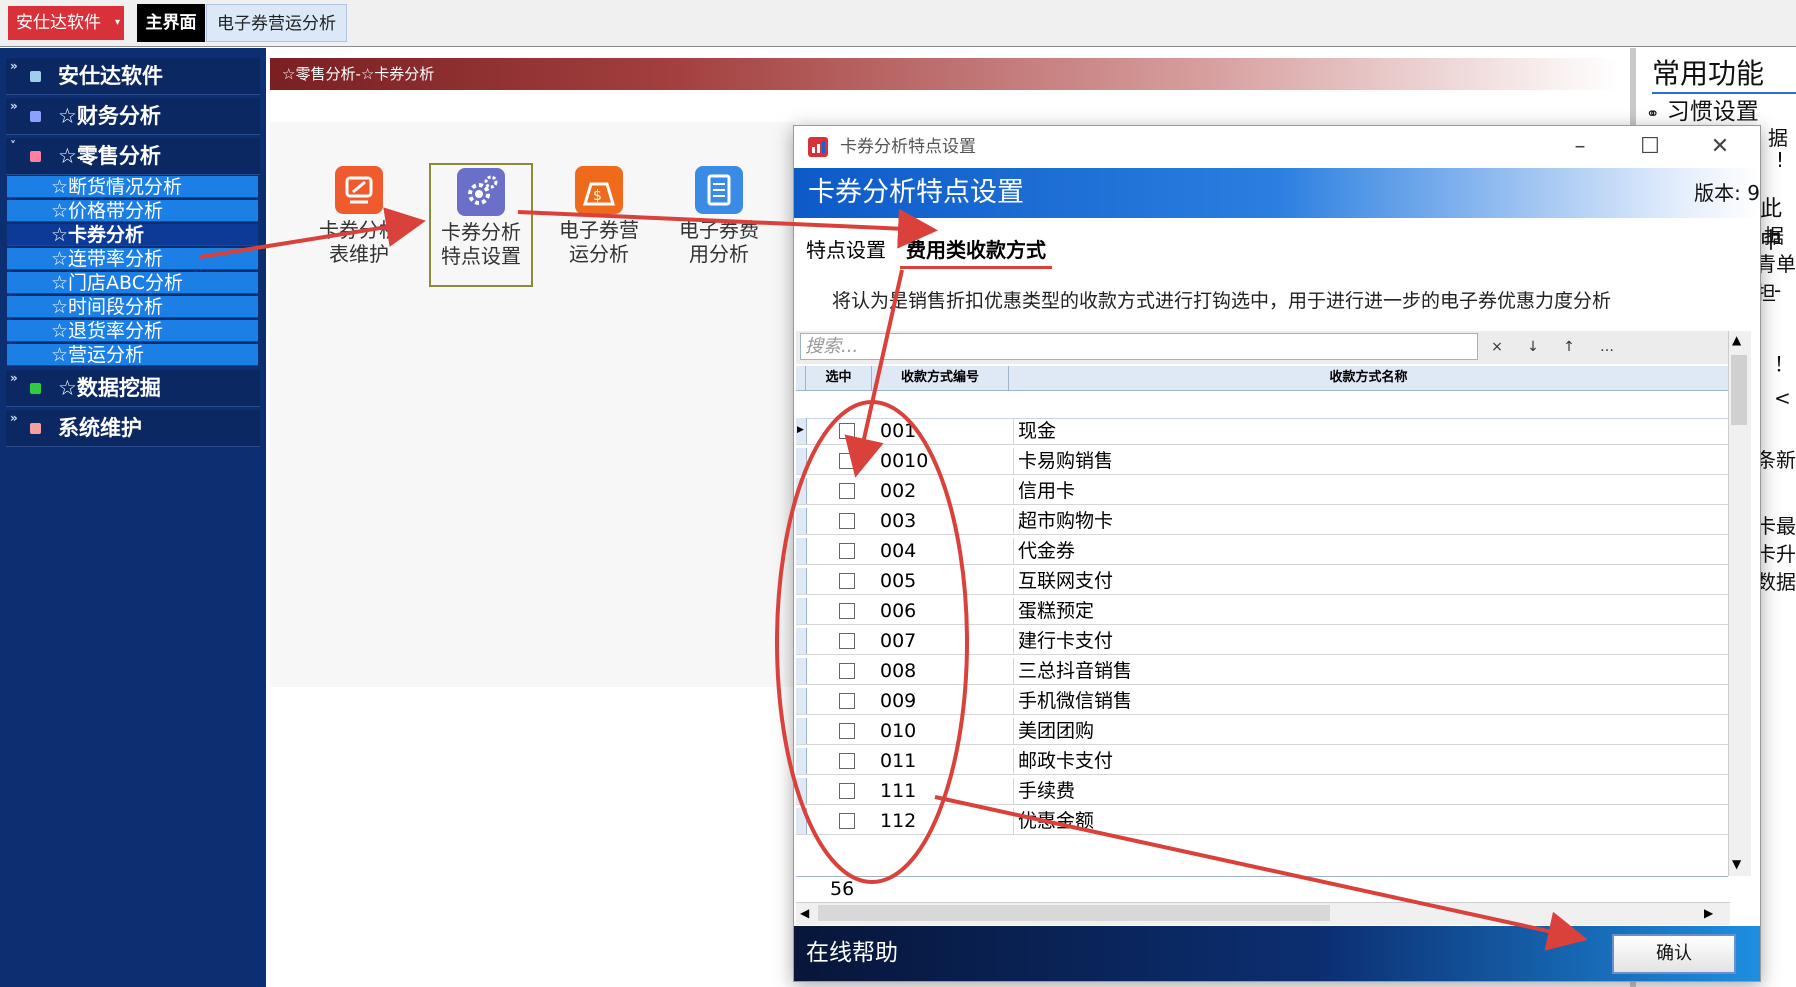  What do you see at coordinates (1650, 147) in the screenshot?
I see `maximize-icon: ☐` at bounding box center [1650, 147].